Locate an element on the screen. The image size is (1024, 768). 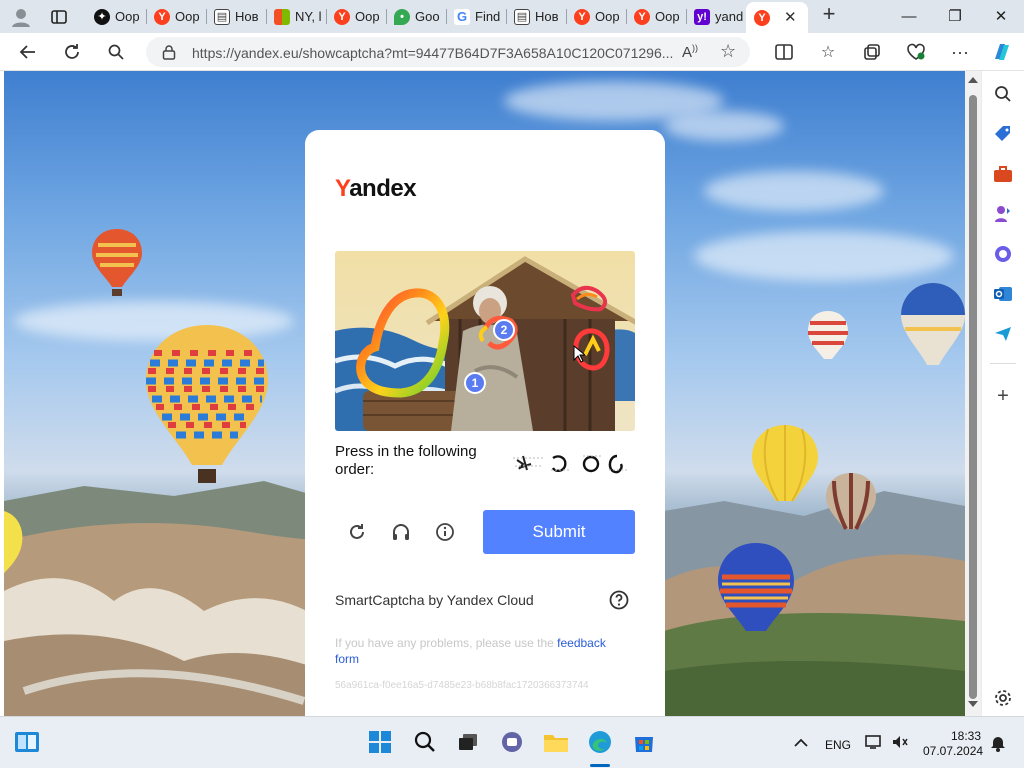
favorite-star-icon: ☆ is located at coordinates (728, 51).